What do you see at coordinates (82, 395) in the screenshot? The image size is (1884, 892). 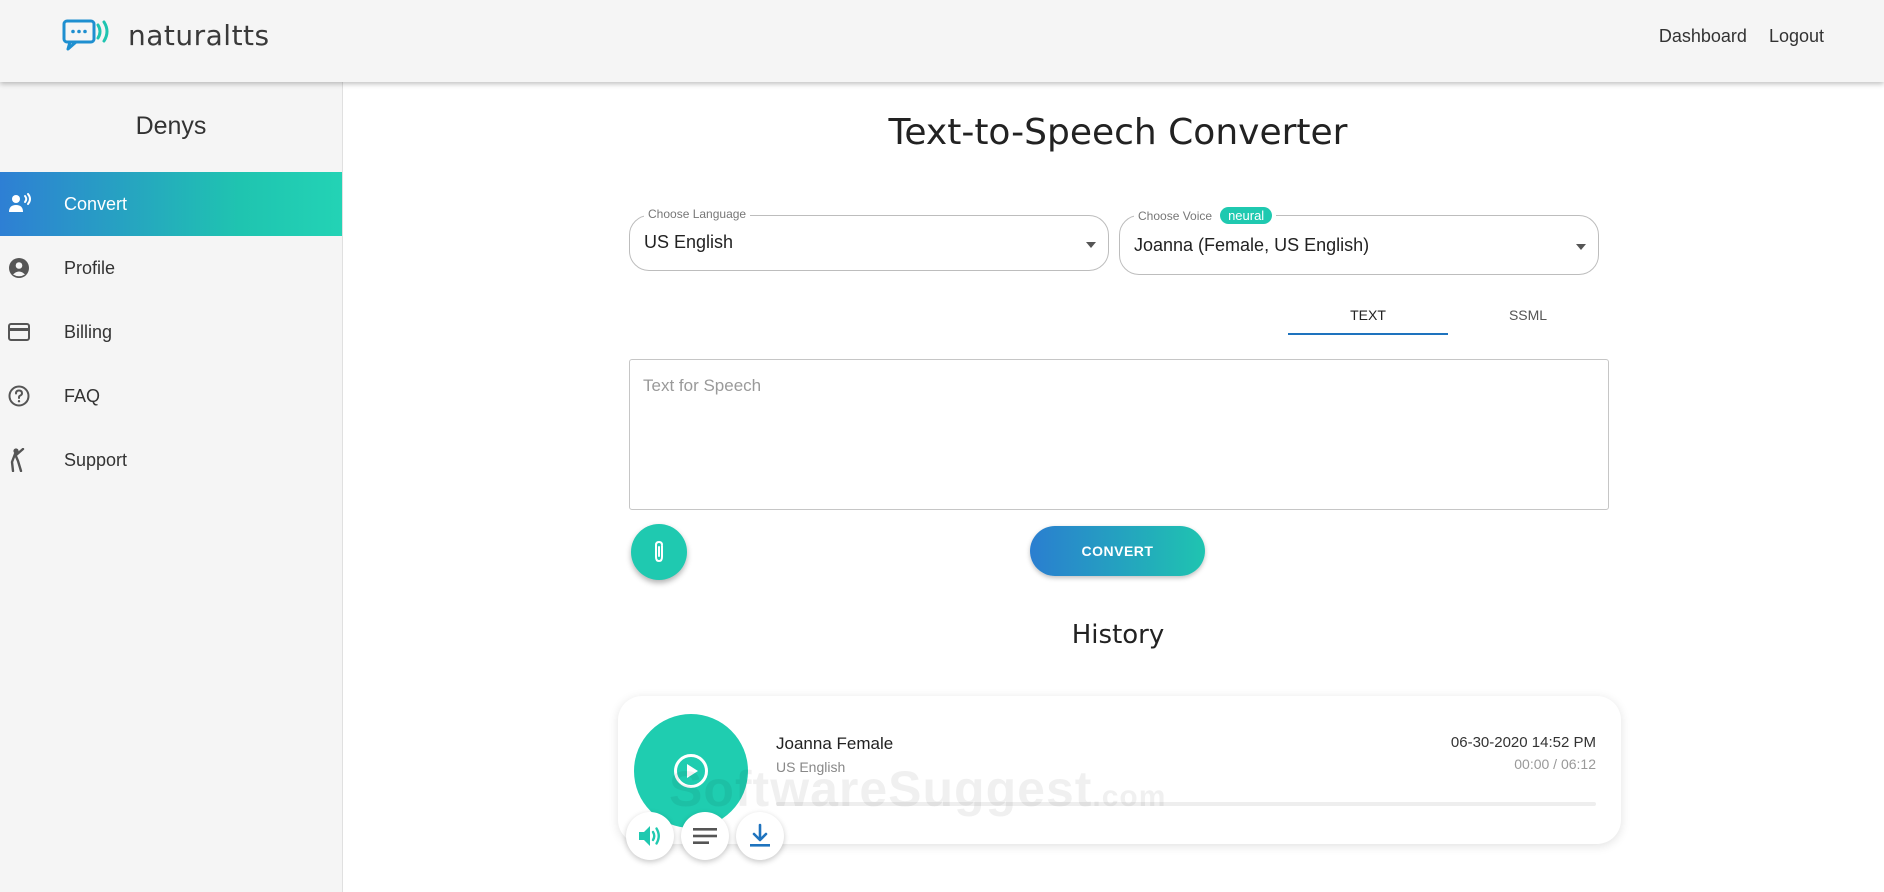 I see `sidebar-item-label: FAQ` at bounding box center [82, 395].